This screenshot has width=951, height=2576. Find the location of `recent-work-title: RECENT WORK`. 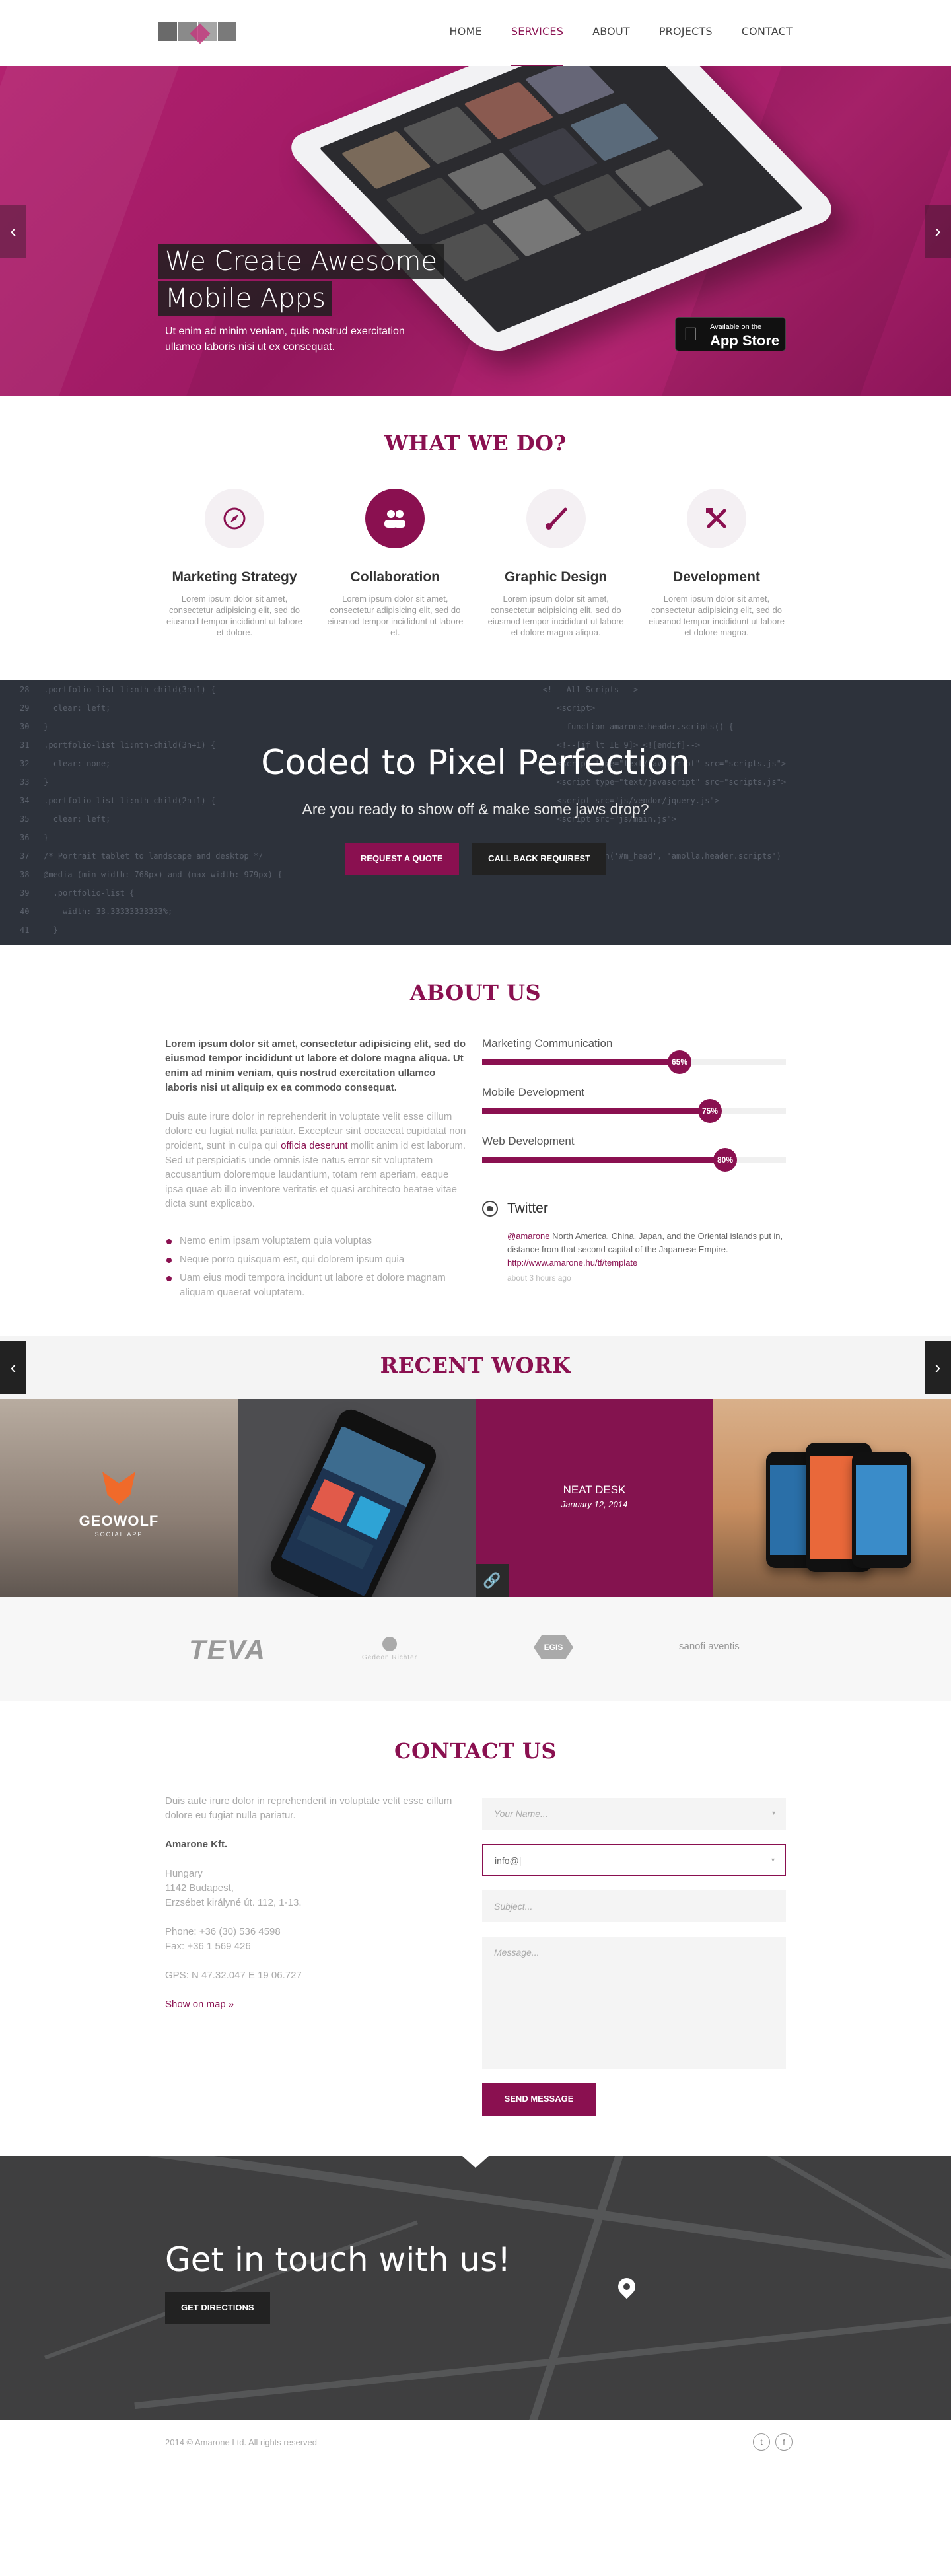

recent-work-title: RECENT WORK is located at coordinates (475, 1365).